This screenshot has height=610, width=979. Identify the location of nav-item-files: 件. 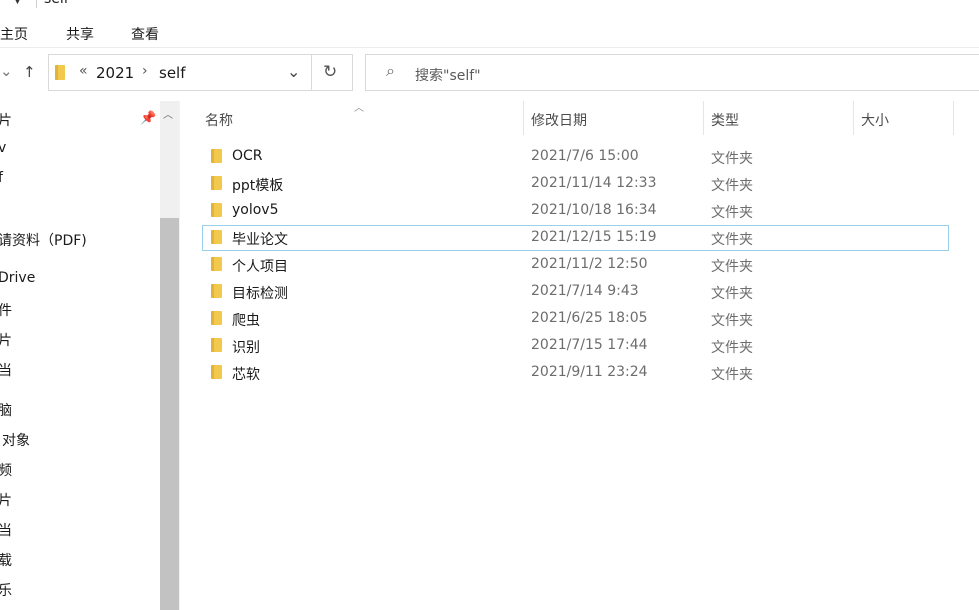
(6, 310).